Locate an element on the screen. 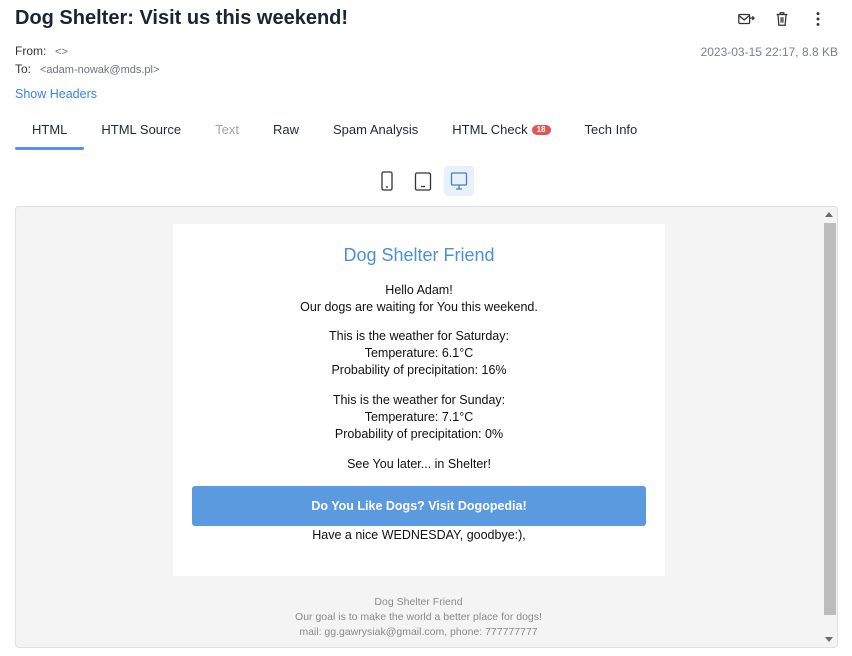 This screenshot has width=852, height=656. saturday-temperature: Temperature: 6.1°C is located at coordinates (419, 353).